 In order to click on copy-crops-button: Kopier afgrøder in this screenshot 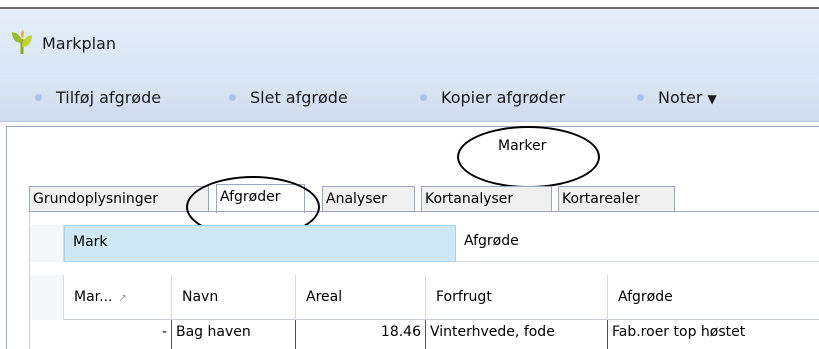, I will do `click(503, 97)`.